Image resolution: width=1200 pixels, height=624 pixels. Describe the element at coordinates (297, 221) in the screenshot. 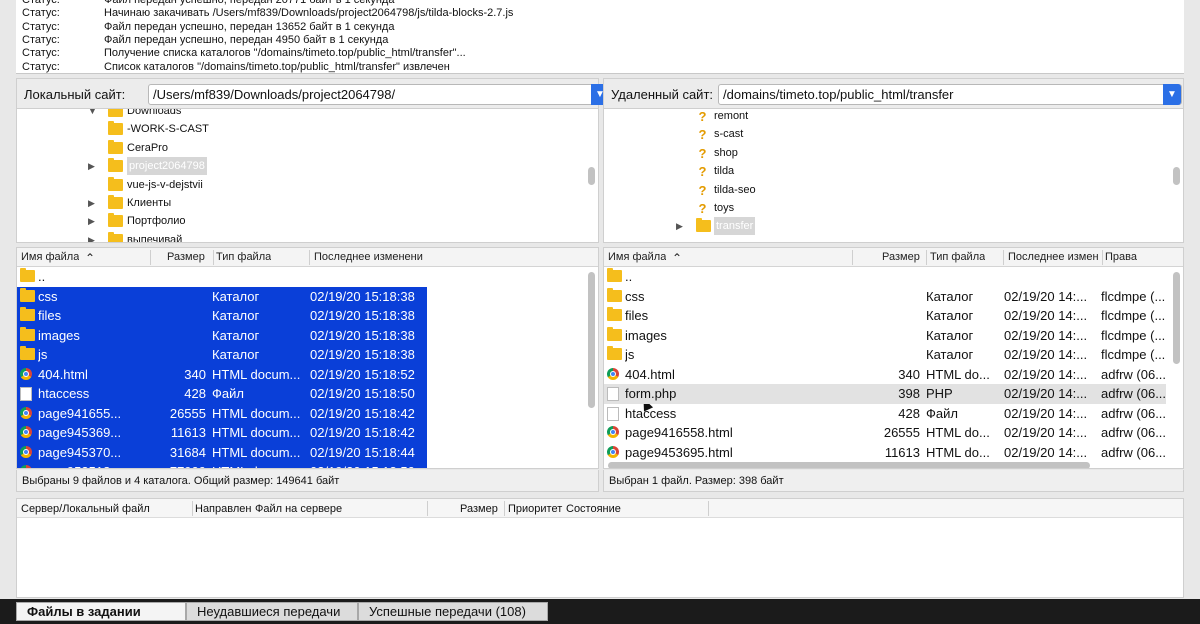

I see `tree-node: ▶ Портфолио` at that location.